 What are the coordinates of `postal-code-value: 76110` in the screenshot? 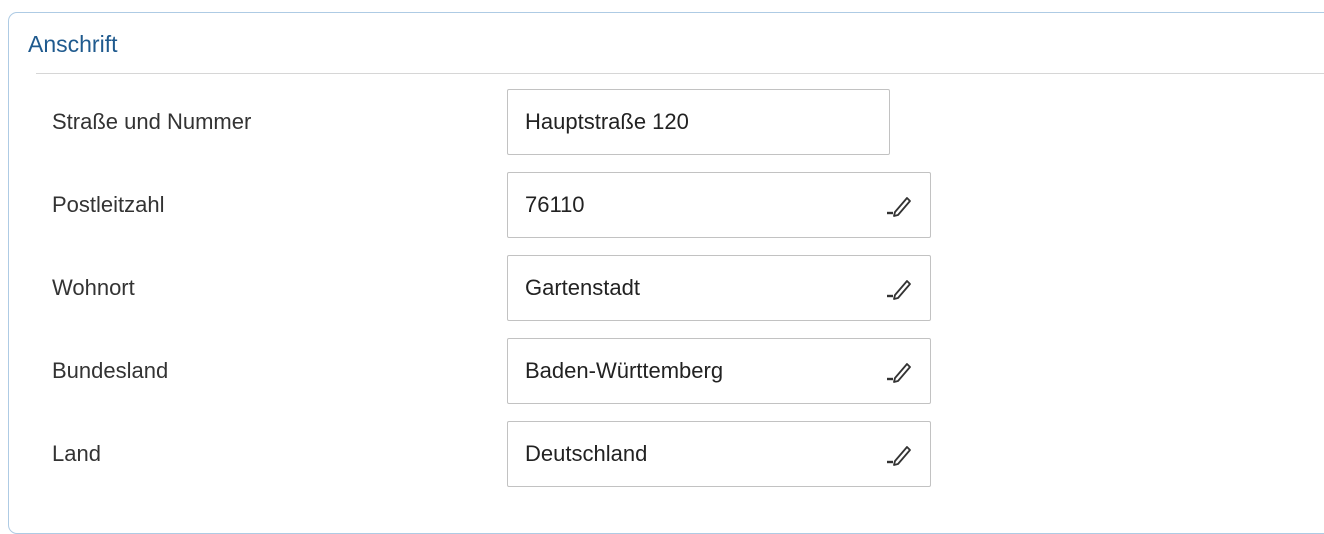 It's located at (555, 204).